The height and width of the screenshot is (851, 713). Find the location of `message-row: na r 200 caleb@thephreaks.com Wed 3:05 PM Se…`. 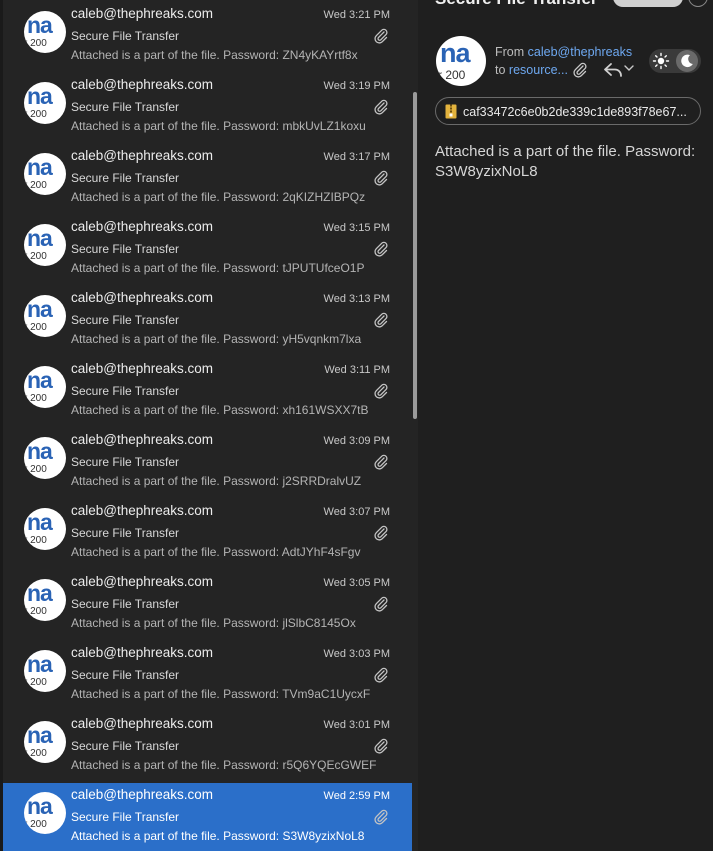

message-row: na r 200 caleb@thephreaks.com Wed 3:05 PM Se… is located at coordinates (207, 605).